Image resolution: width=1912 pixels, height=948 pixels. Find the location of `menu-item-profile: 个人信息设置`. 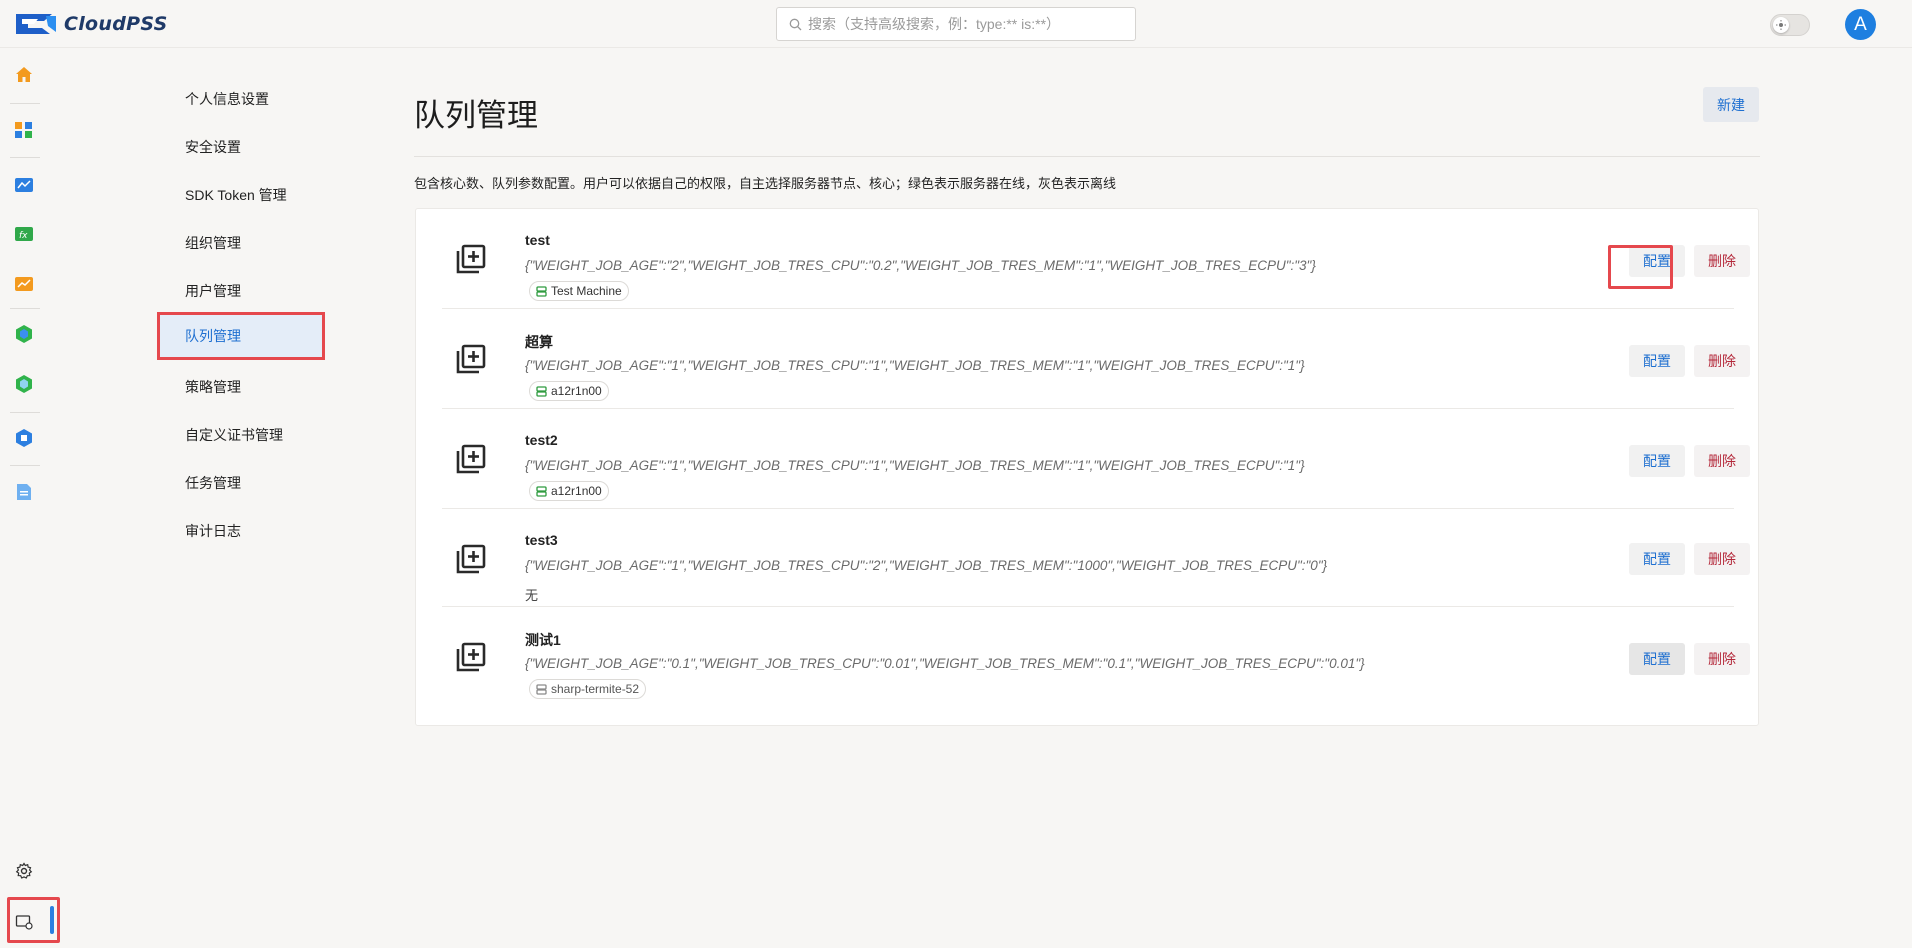

menu-item-profile: 个人信息设置 is located at coordinates (242, 99).